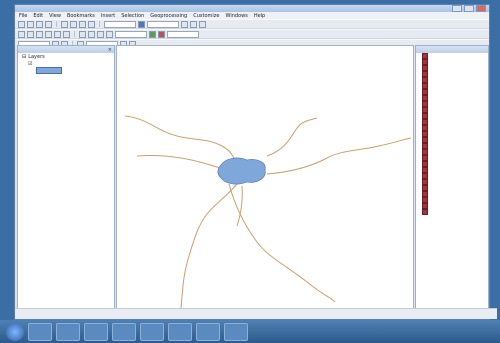 This screenshot has height=343, width=500. I want to click on find-icon, so click(100, 34).